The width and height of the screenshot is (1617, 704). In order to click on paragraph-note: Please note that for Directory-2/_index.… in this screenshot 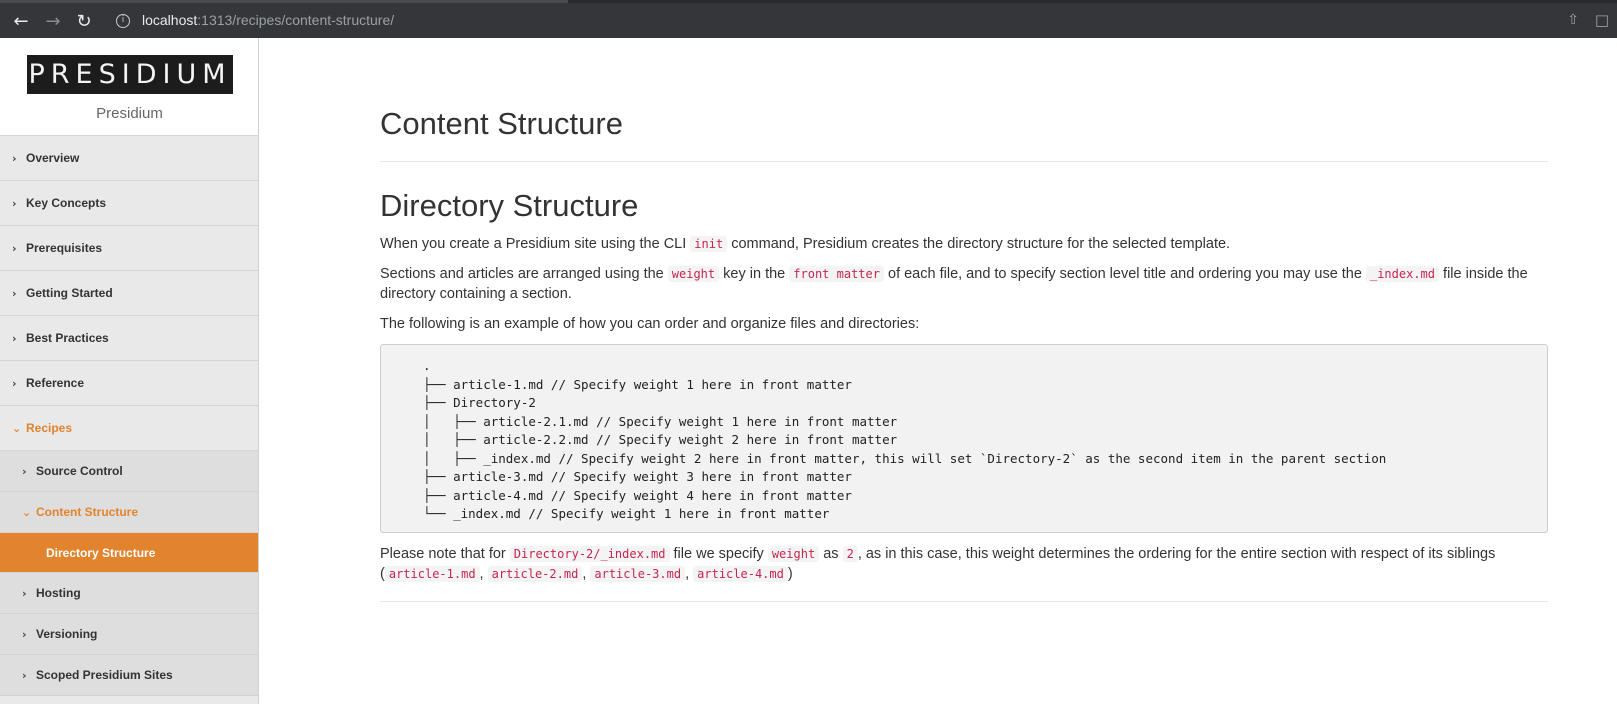, I will do `click(964, 564)`.